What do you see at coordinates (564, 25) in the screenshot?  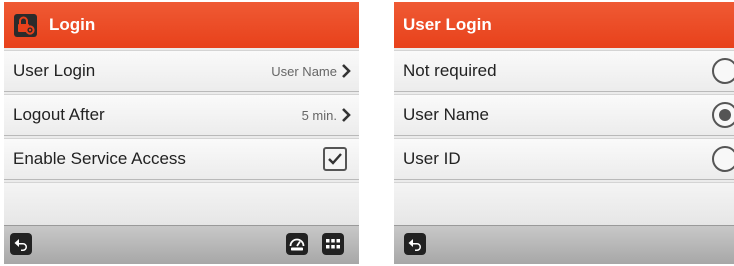 I see `user-login-header: User Login` at bounding box center [564, 25].